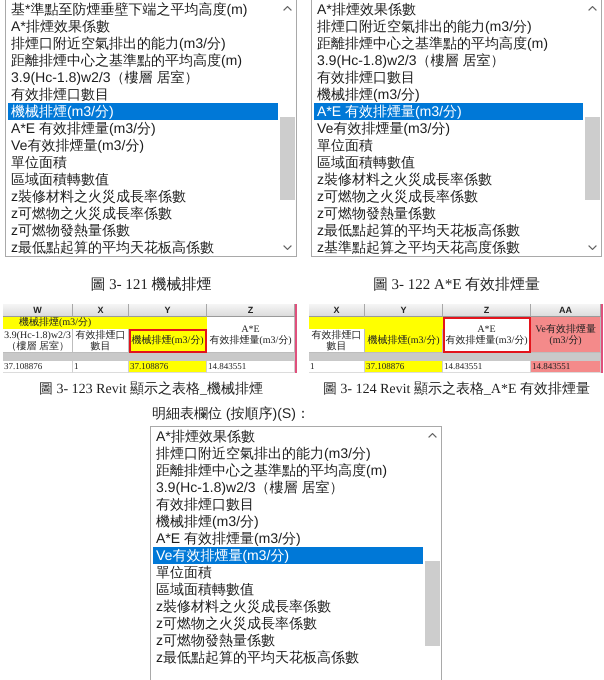 The width and height of the screenshot is (604, 680). What do you see at coordinates (105, 323) in the screenshot?
I see `group-header-cell: 機械排煙(m3/分)` at bounding box center [105, 323].